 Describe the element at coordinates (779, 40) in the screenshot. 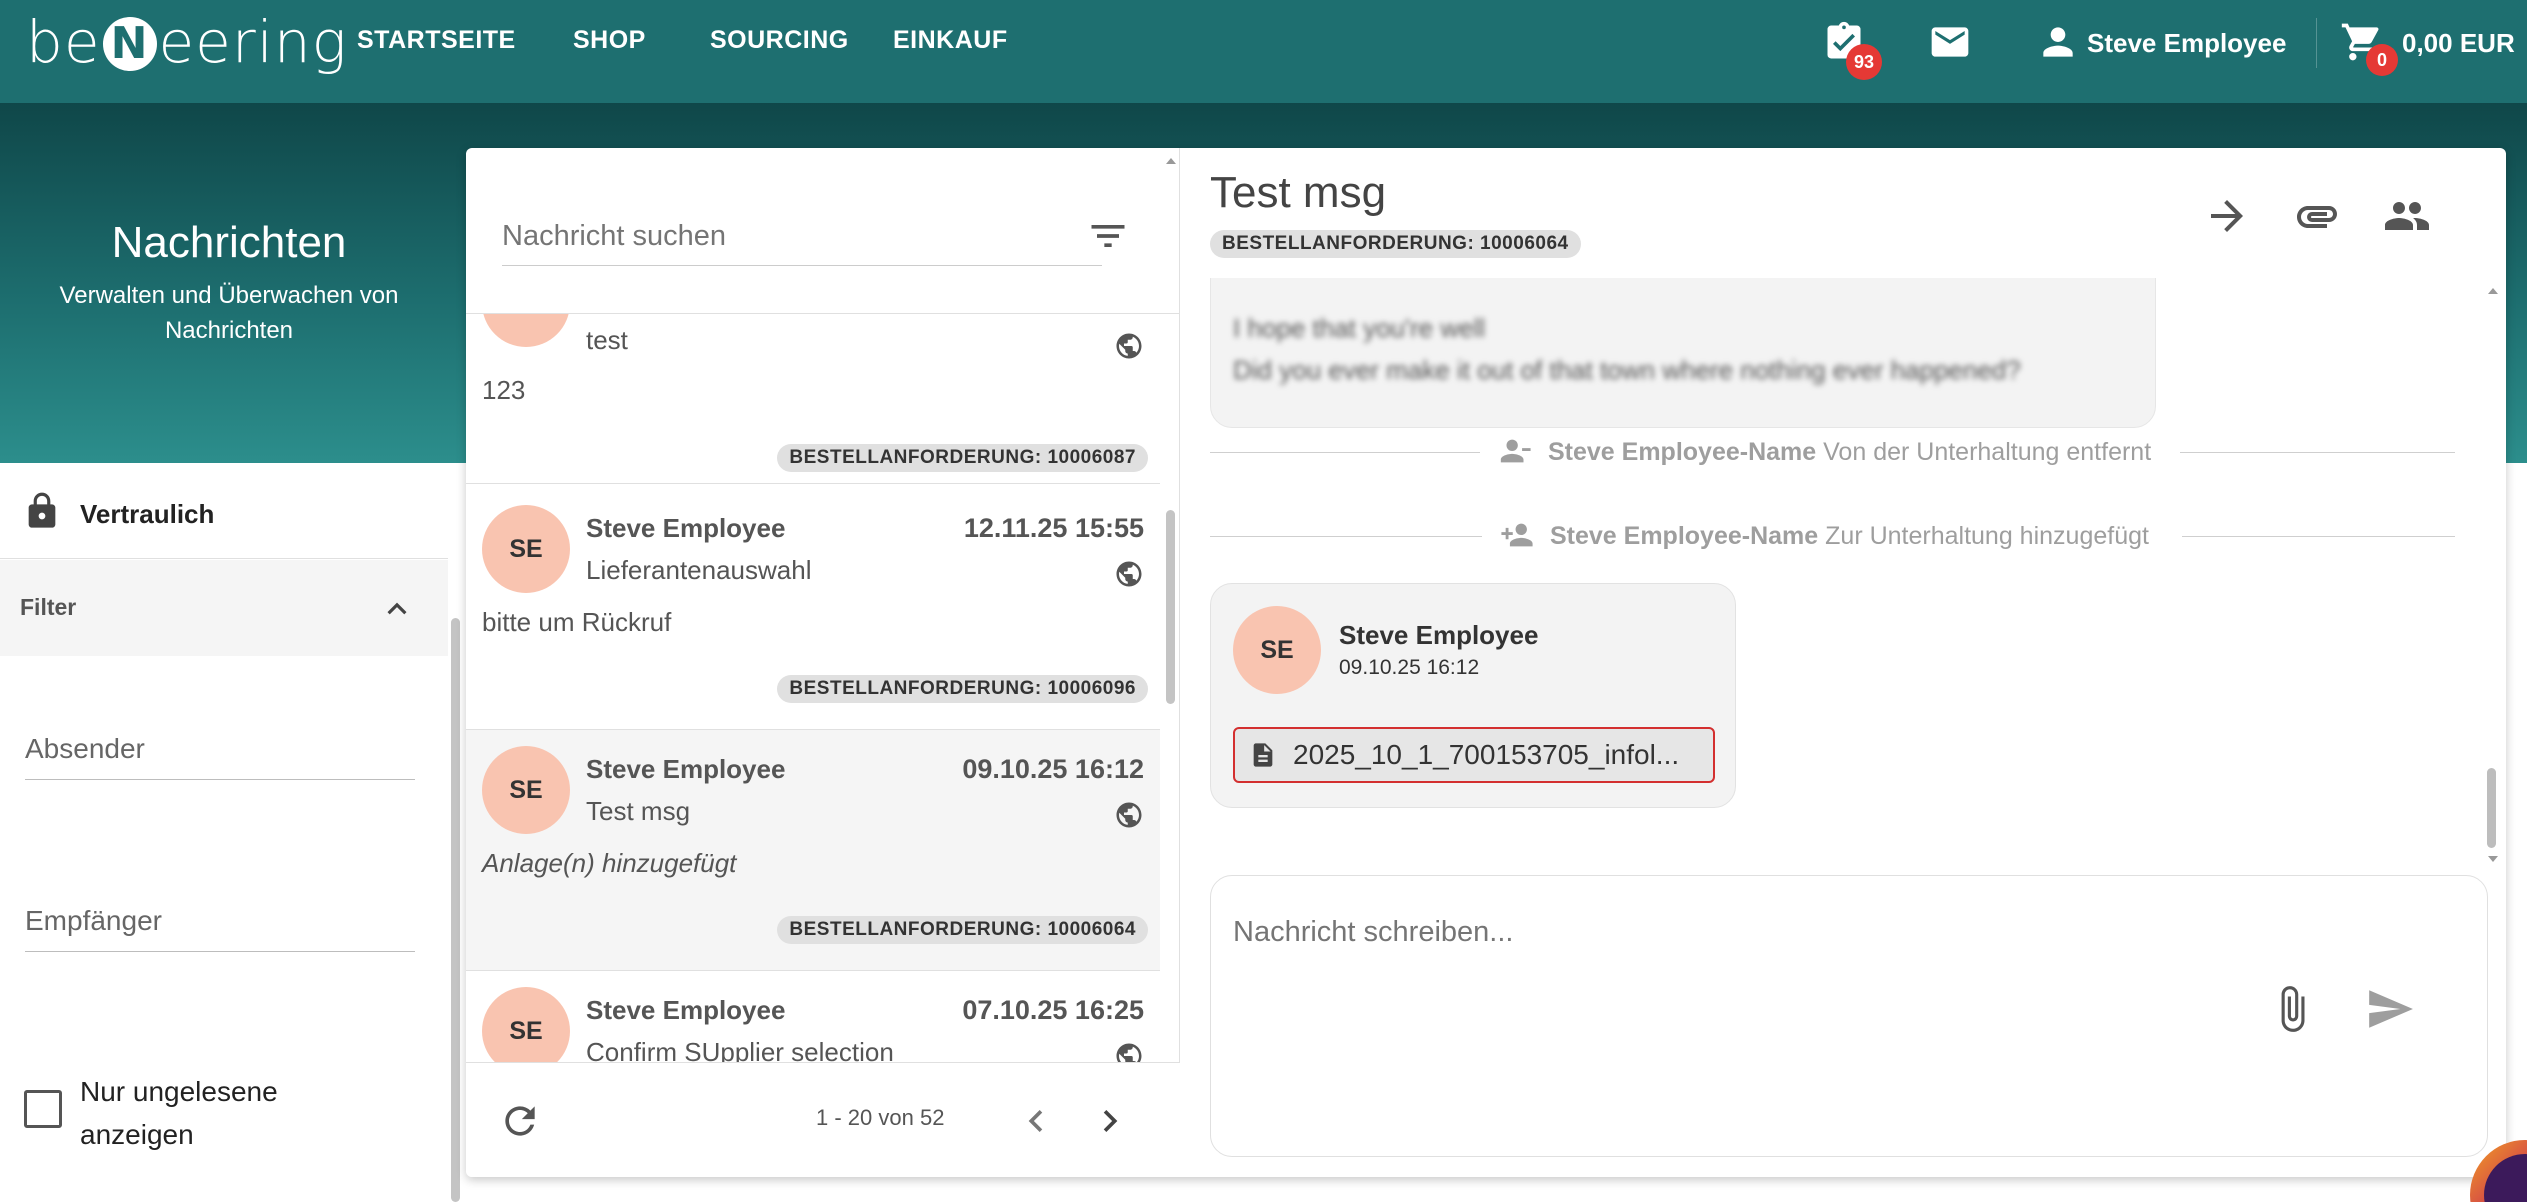

I see `nav-sourcing: SOURCING` at that location.